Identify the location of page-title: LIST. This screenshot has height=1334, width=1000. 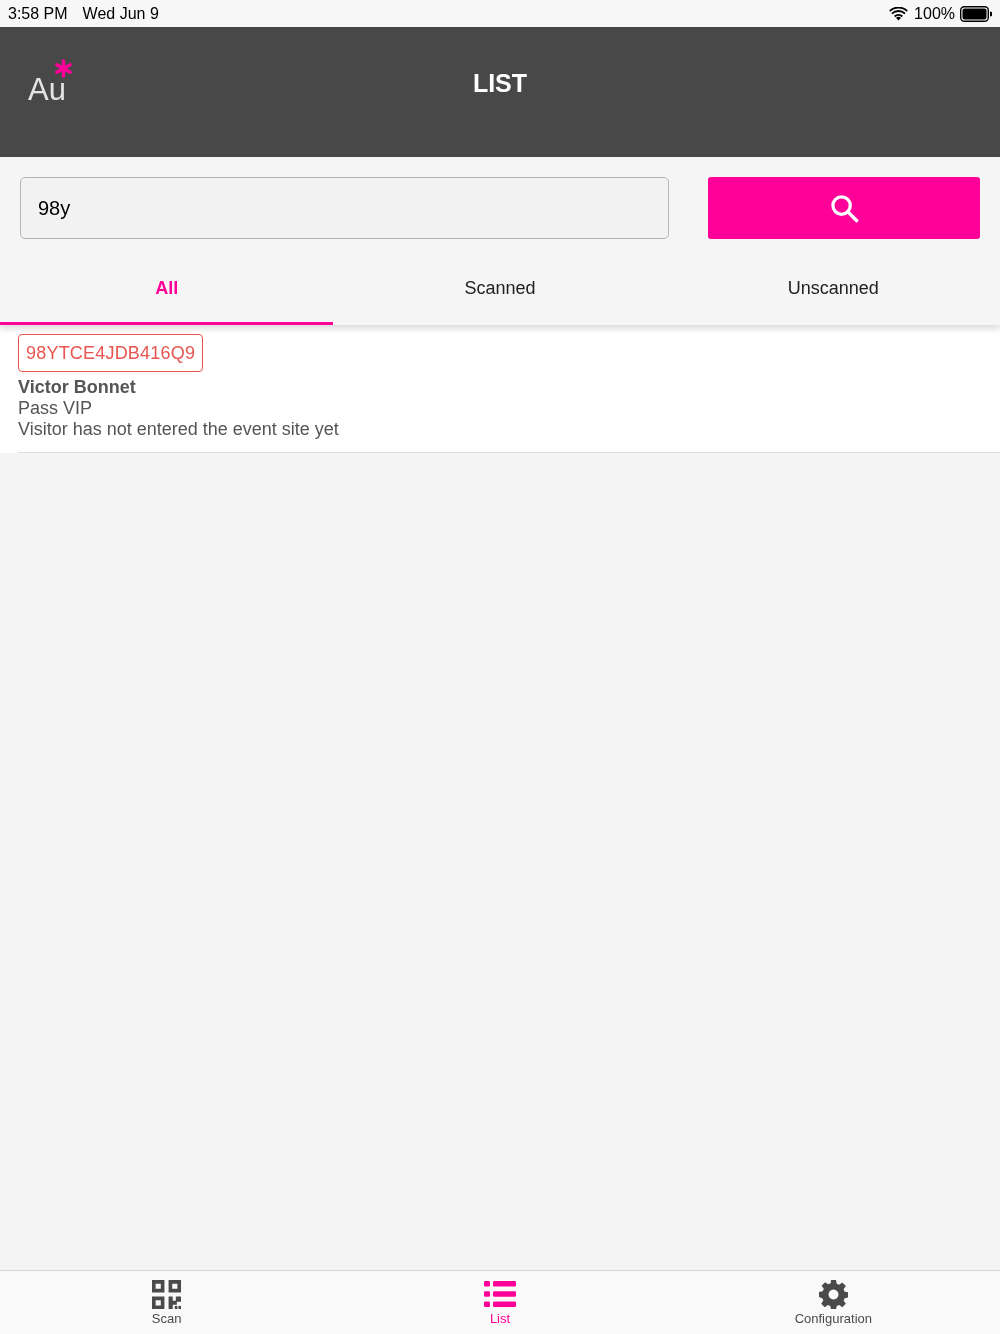
(500, 83).